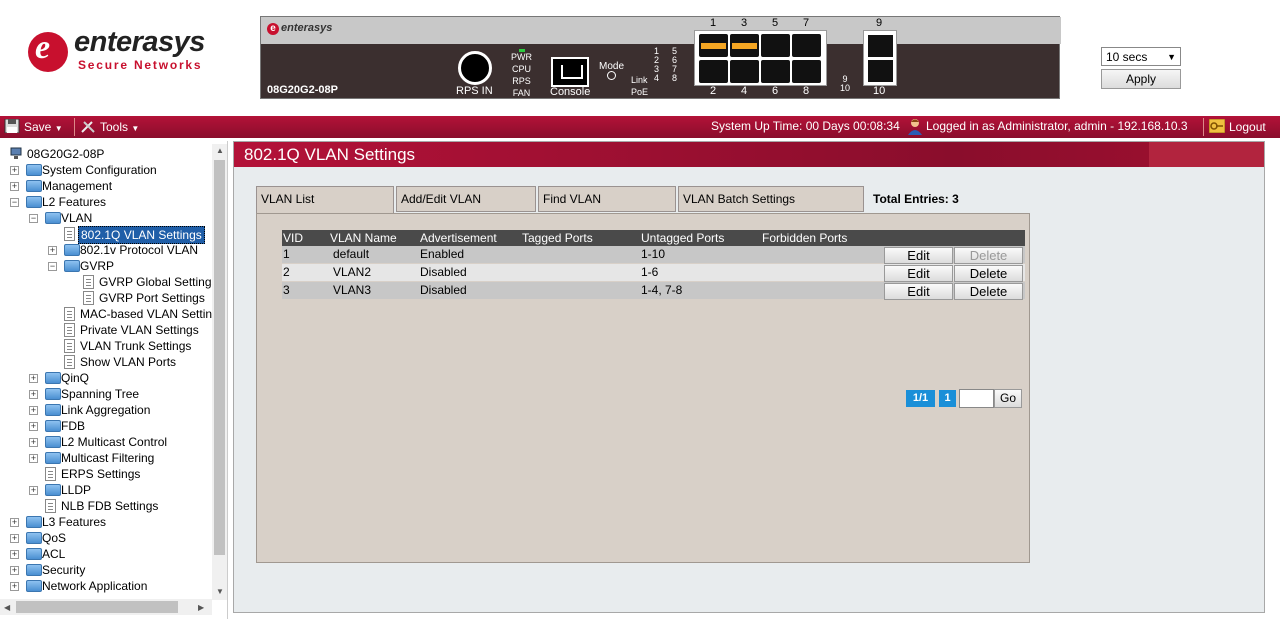 The image size is (1280, 619). What do you see at coordinates (607, 199) in the screenshot?
I see `tab-find-vlan: Find VLAN` at bounding box center [607, 199].